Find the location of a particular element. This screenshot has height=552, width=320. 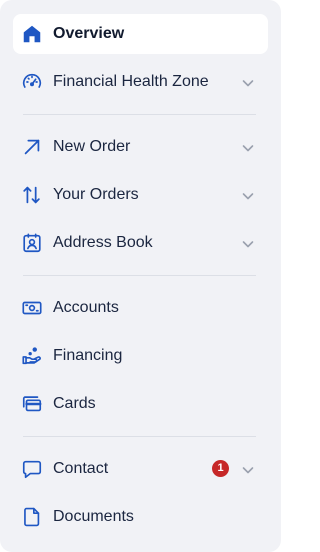

document-icon is located at coordinates (32, 517).